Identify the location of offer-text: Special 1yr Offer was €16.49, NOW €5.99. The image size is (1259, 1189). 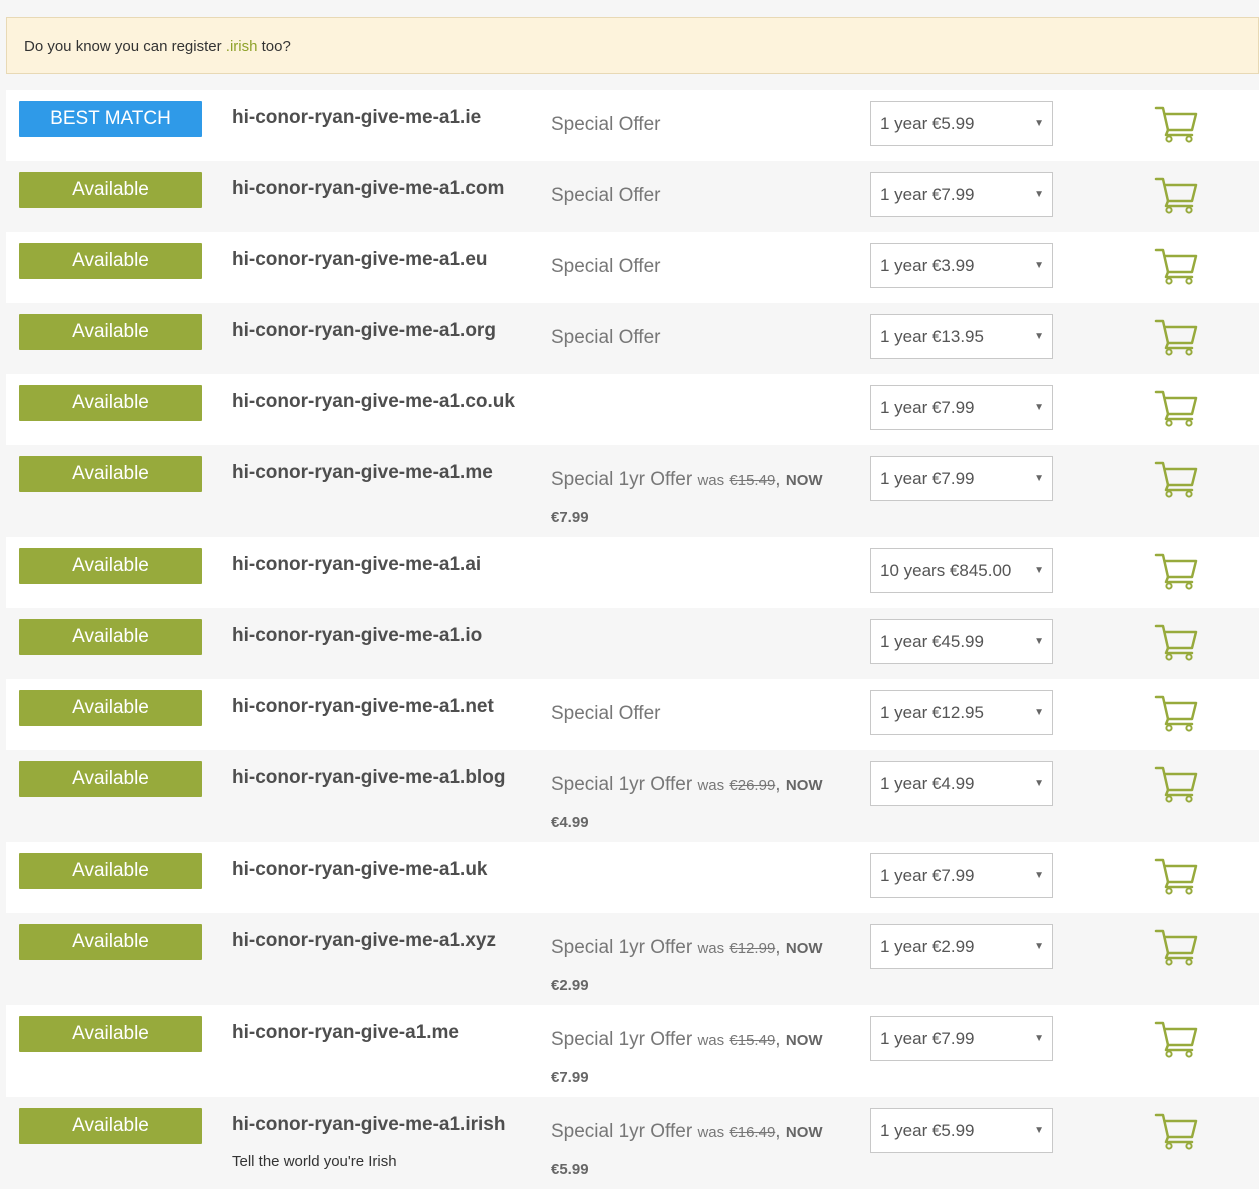
(687, 1149).